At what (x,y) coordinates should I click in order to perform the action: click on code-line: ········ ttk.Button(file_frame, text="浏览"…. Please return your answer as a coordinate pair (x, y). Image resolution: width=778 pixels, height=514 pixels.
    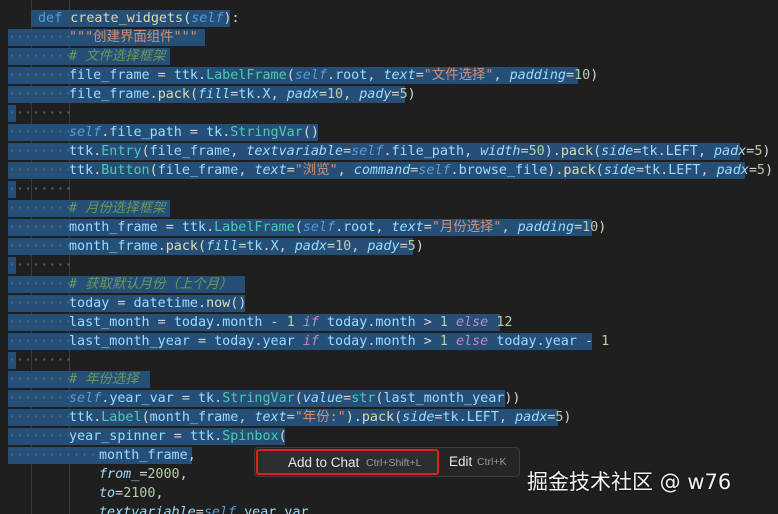
    Looking at the image, I should click on (389, 170).